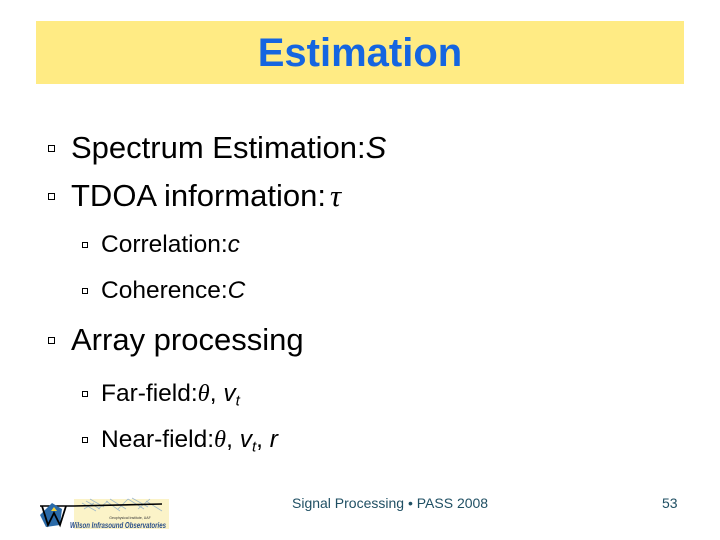 The height and width of the screenshot is (540, 720). I want to click on bullet-spectrum-estimation: Spectrum Estimation: S, so click(217, 148).